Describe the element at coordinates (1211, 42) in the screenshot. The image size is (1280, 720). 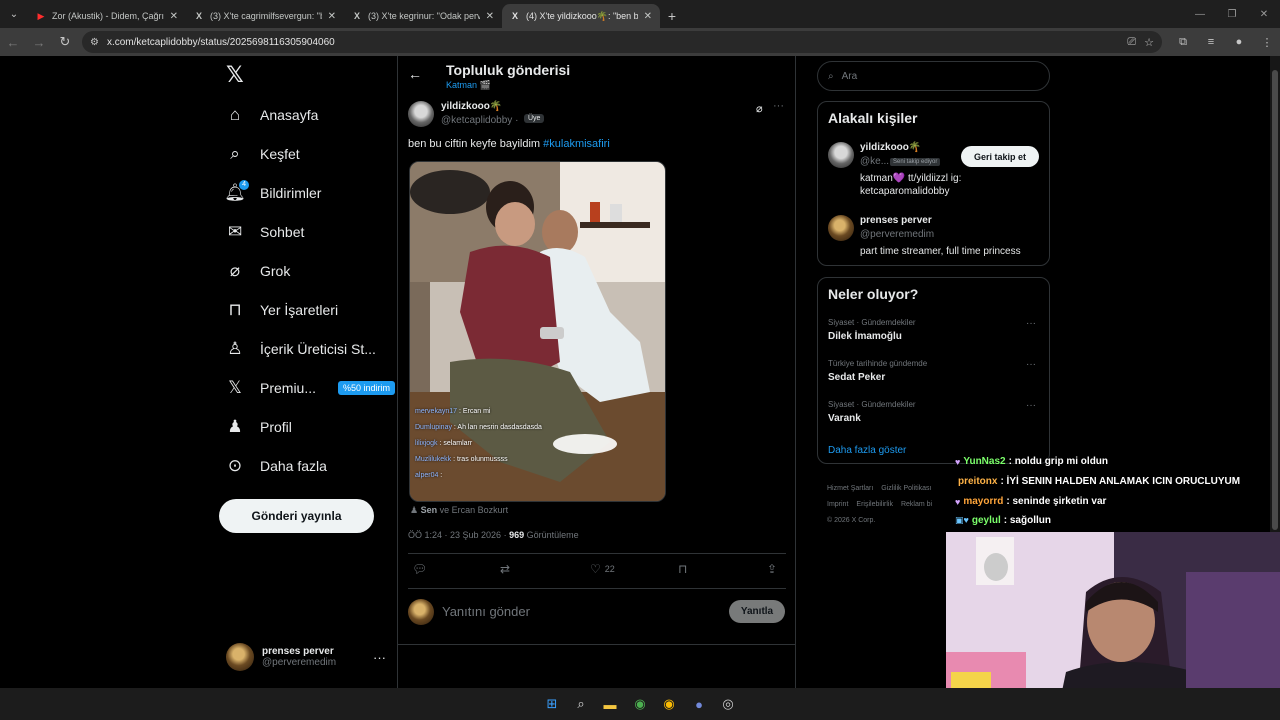
I see `reading-list-icon: ≡` at that location.